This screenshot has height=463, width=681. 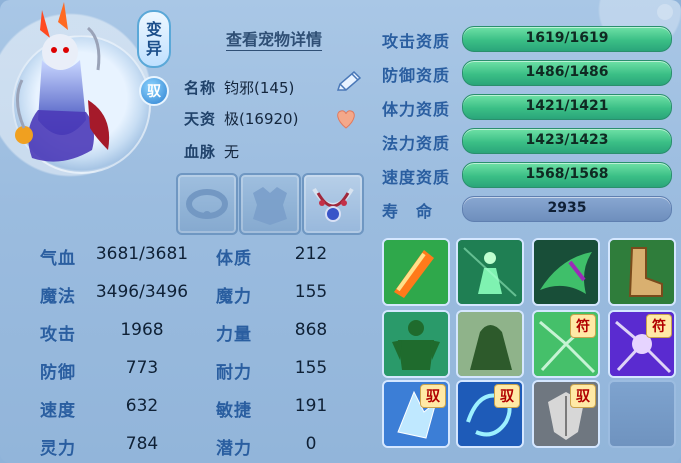 I want to click on quality-row-2: 防御资质 1486/1486, so click(x=527, y=73).